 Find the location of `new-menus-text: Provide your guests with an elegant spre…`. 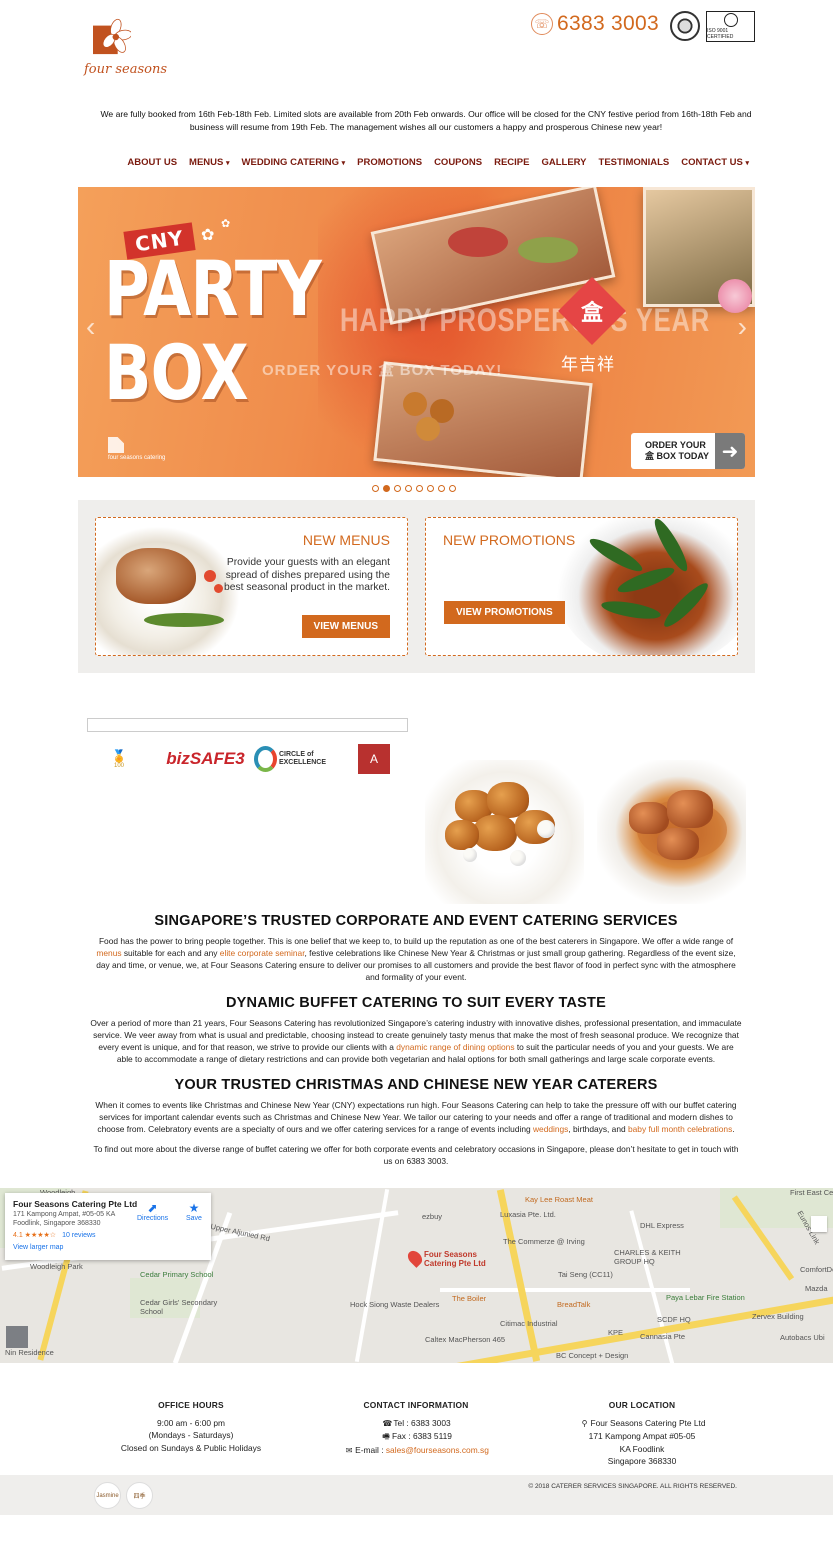

new-menus-text: Provide your guests with an elegant spre… is located at coordinates (307, 575).